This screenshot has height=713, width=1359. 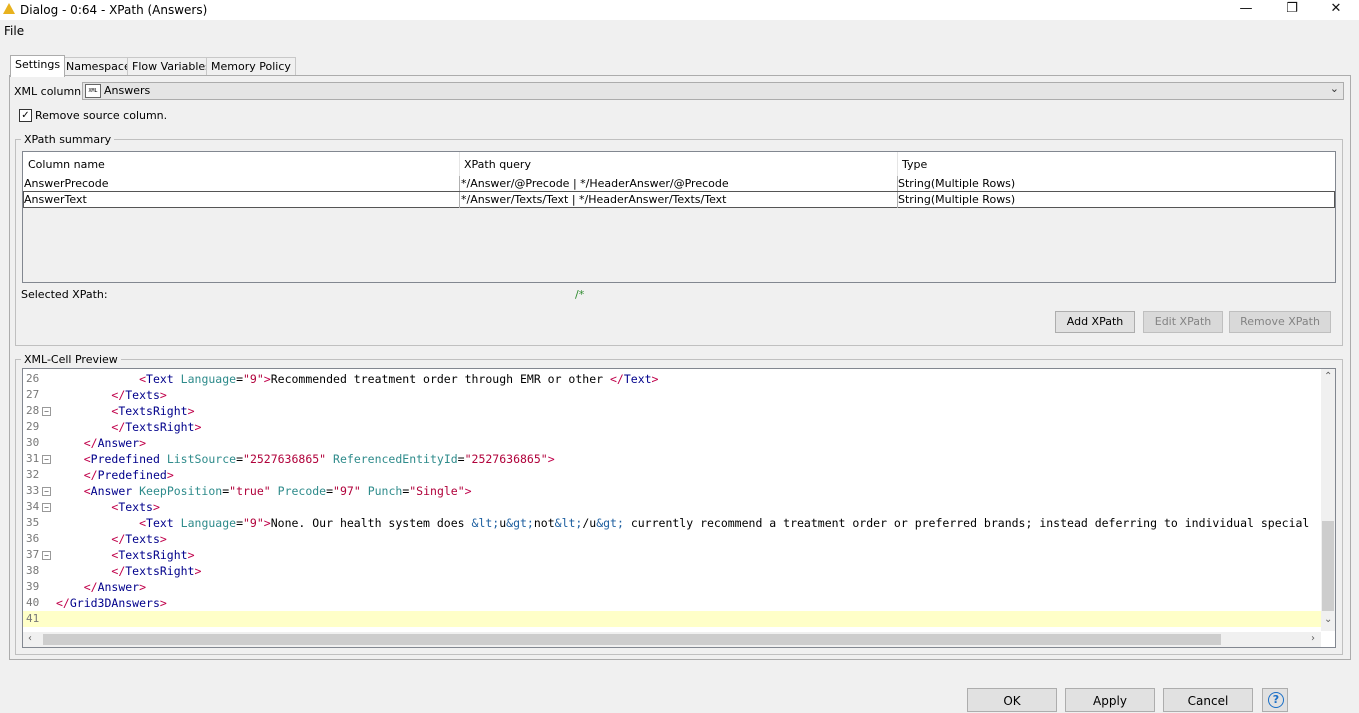 I want to click on scroll-down-icon: ⌄, so click(x=1328, y=619).